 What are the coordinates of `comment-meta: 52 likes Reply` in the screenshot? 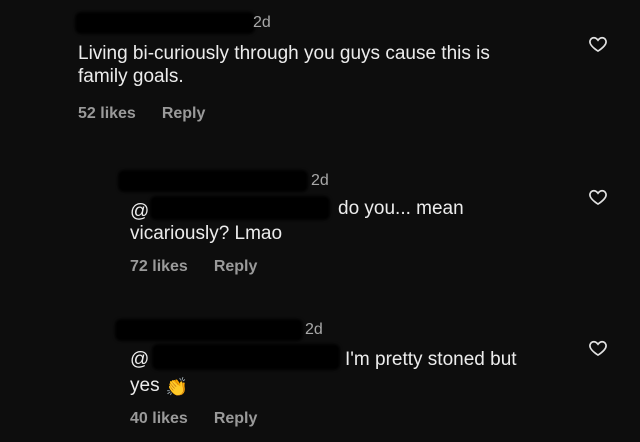 It's located at (141, 114).